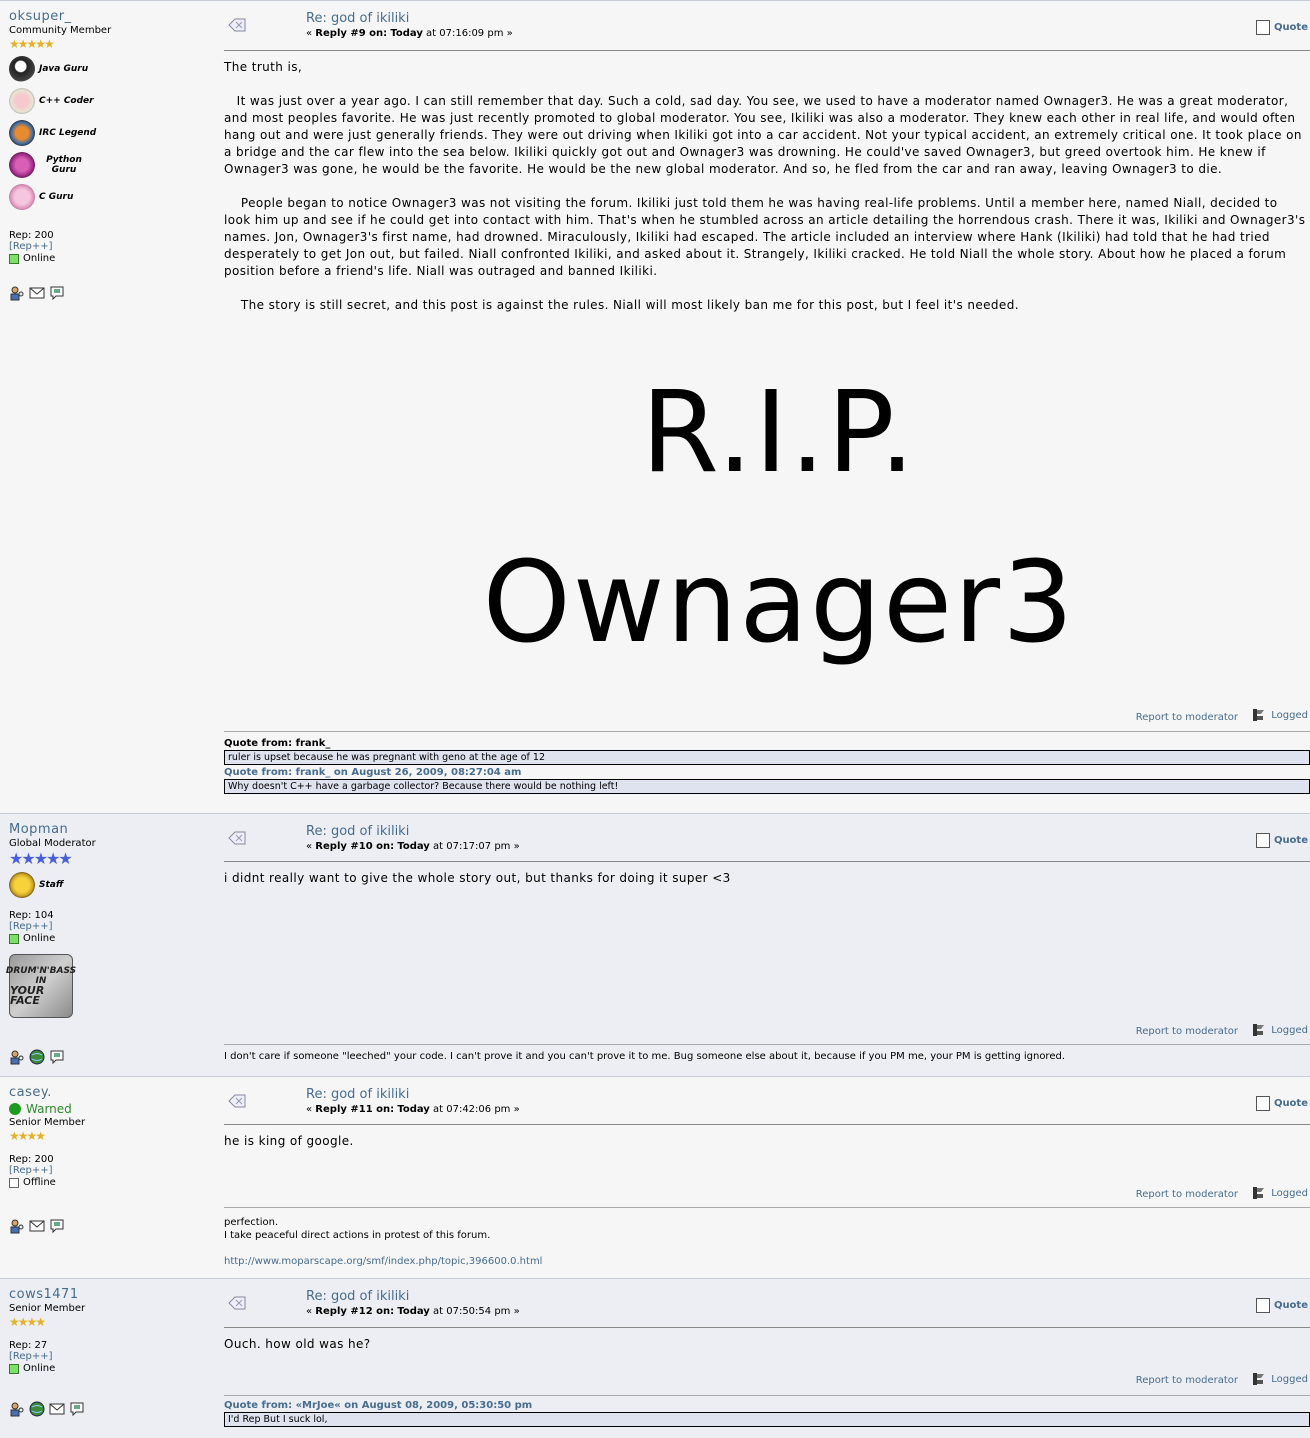 The image size is (1310, 1438). Describe the element at coordinates (22, 69) in the screenshot. I see `java-sprite-icon` at that location.